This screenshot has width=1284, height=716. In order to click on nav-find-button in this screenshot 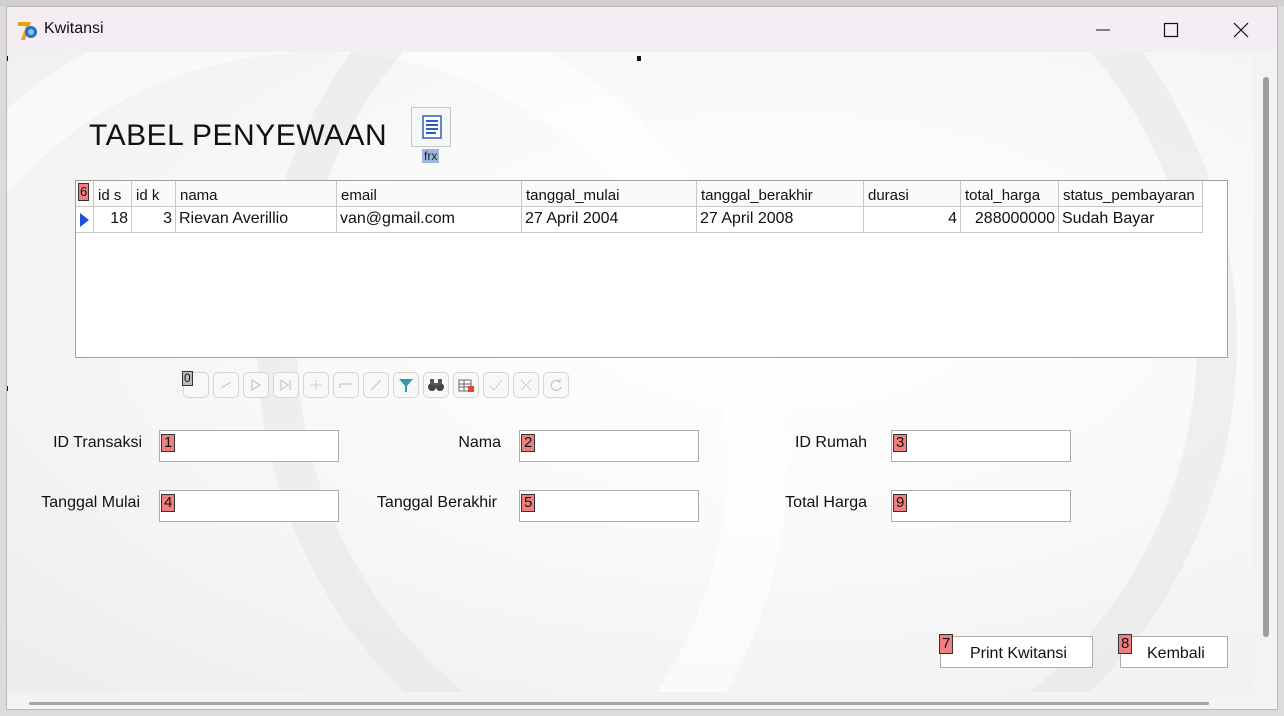, I will do `click(436, 385)`.